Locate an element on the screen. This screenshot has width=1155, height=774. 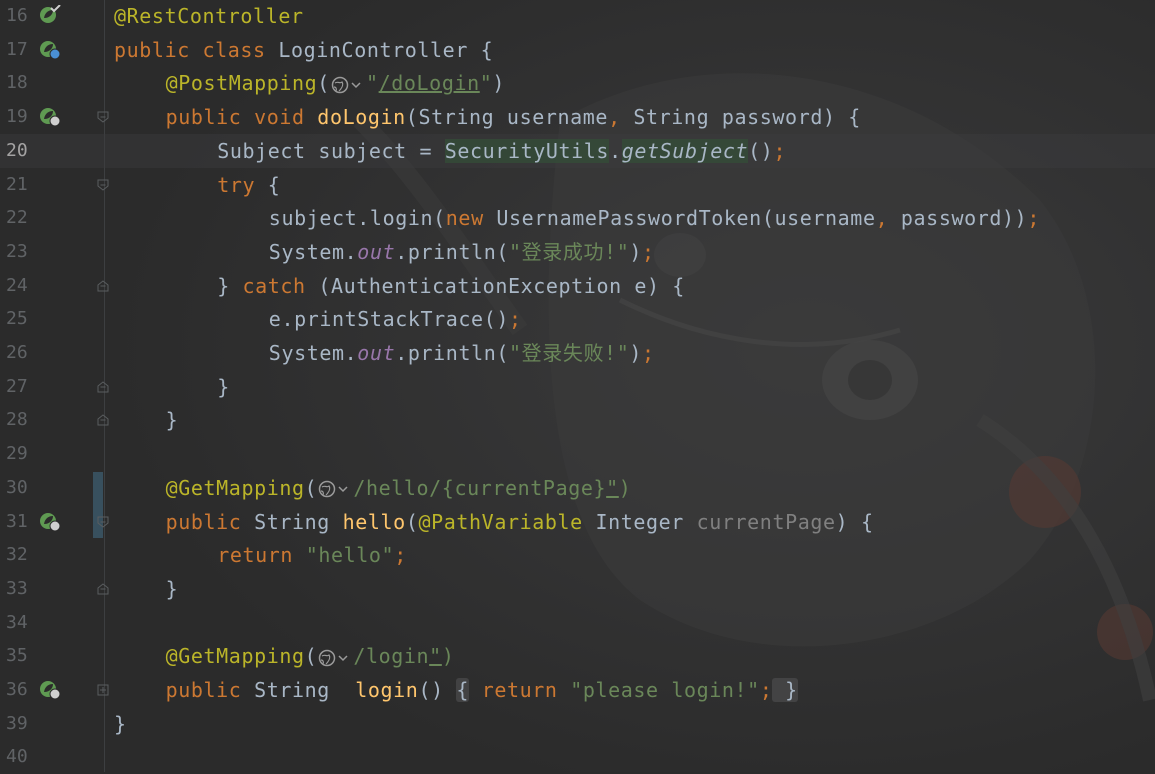
code-line: 26 System.out.println("登录失败!"); is located at coordinates (577, 353).